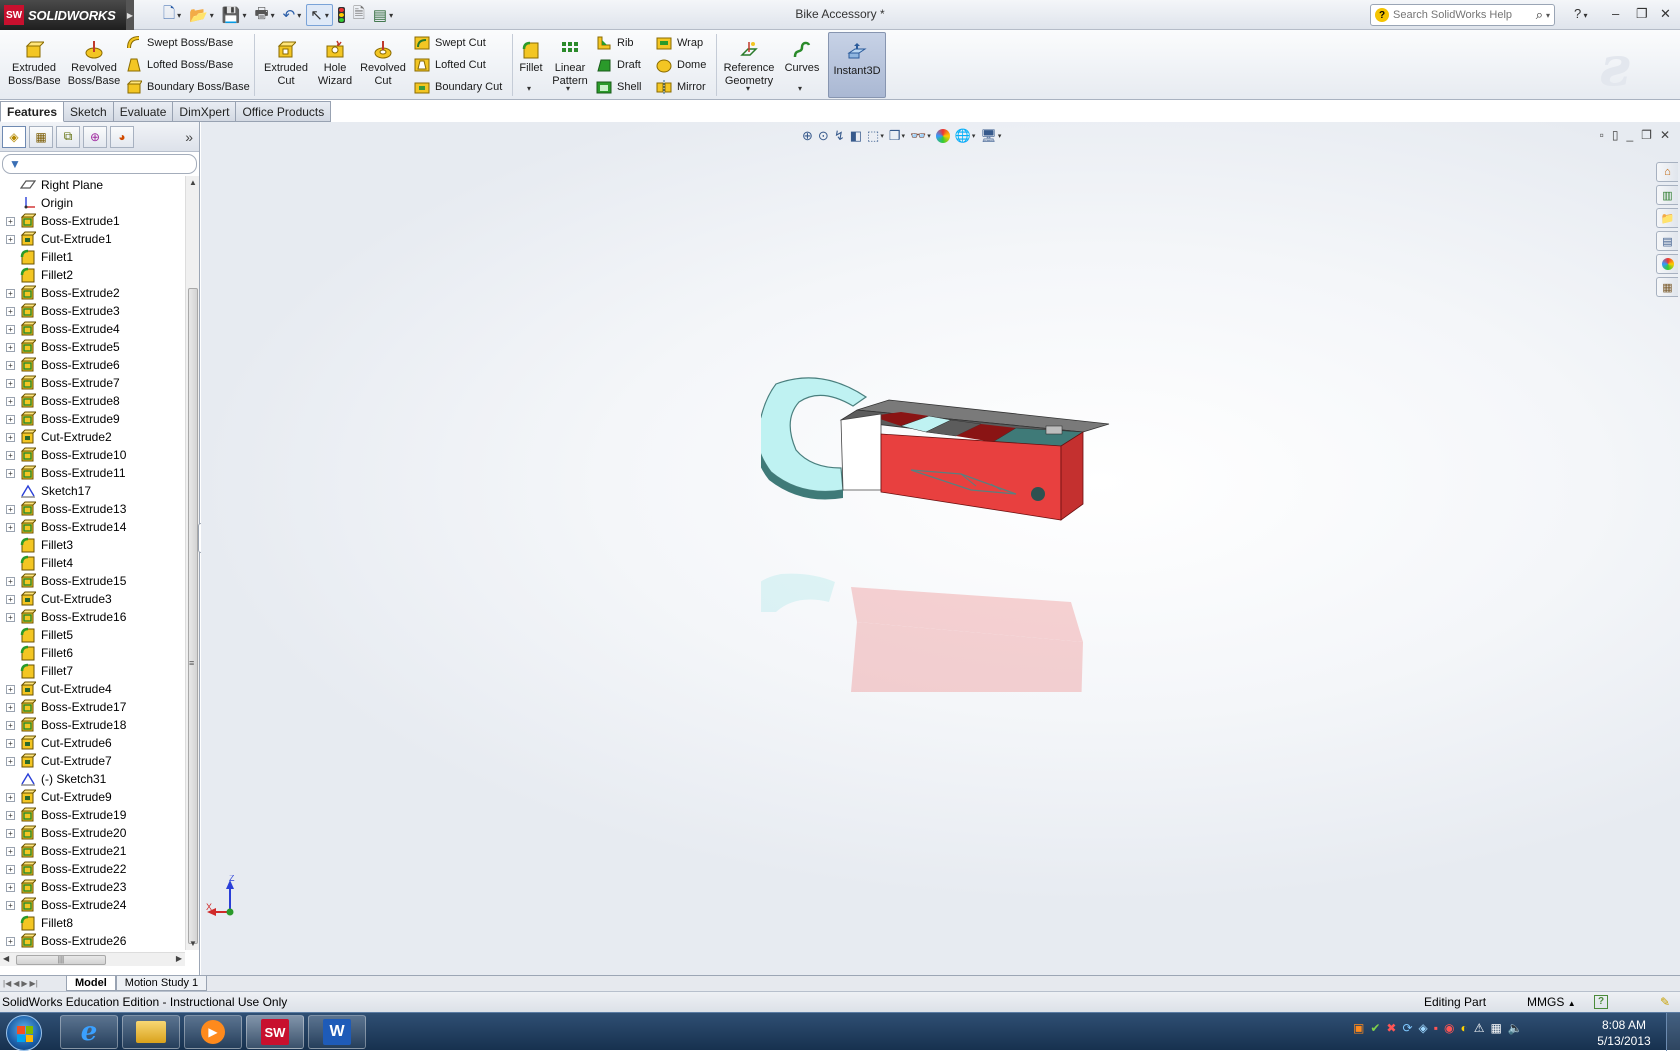 This screenshot has height=1051, width=1680. What do you see at coordinates (1667, 264) in the screenshot?
I see `appearances-tab` at bounding box center [1667, 264].